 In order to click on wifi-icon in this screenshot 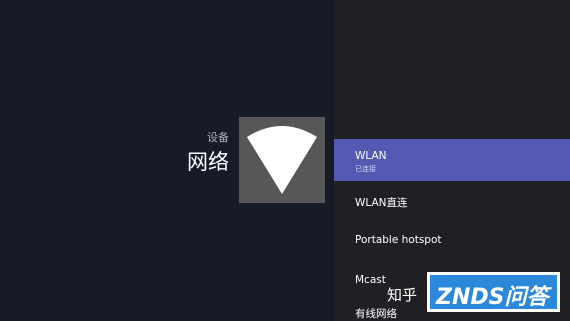, I will do `click(282, 160)`.